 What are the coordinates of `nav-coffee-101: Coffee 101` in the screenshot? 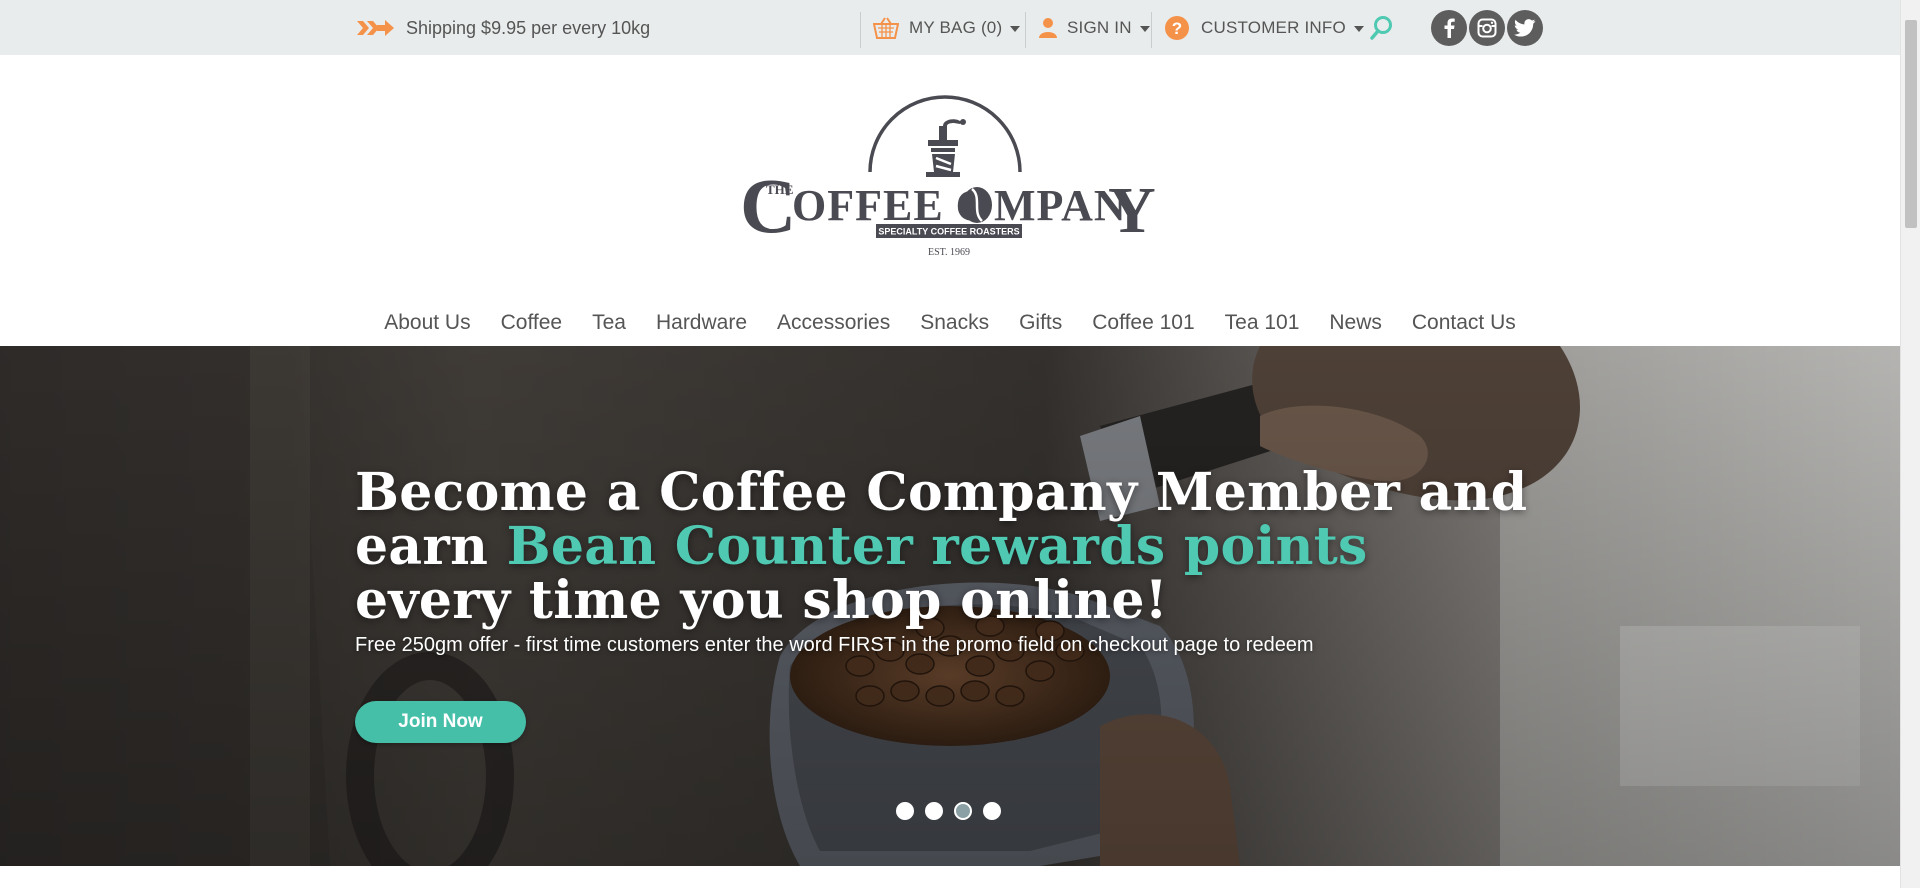 It's located at (1143, 323).